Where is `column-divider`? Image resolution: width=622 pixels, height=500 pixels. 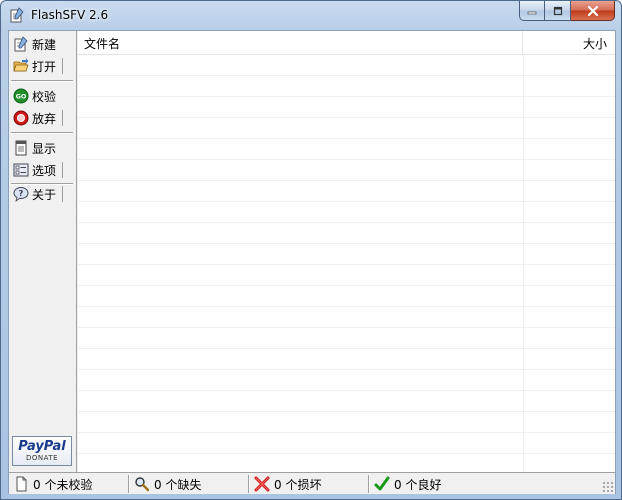
column-divider is located at coordinates (523, 263).